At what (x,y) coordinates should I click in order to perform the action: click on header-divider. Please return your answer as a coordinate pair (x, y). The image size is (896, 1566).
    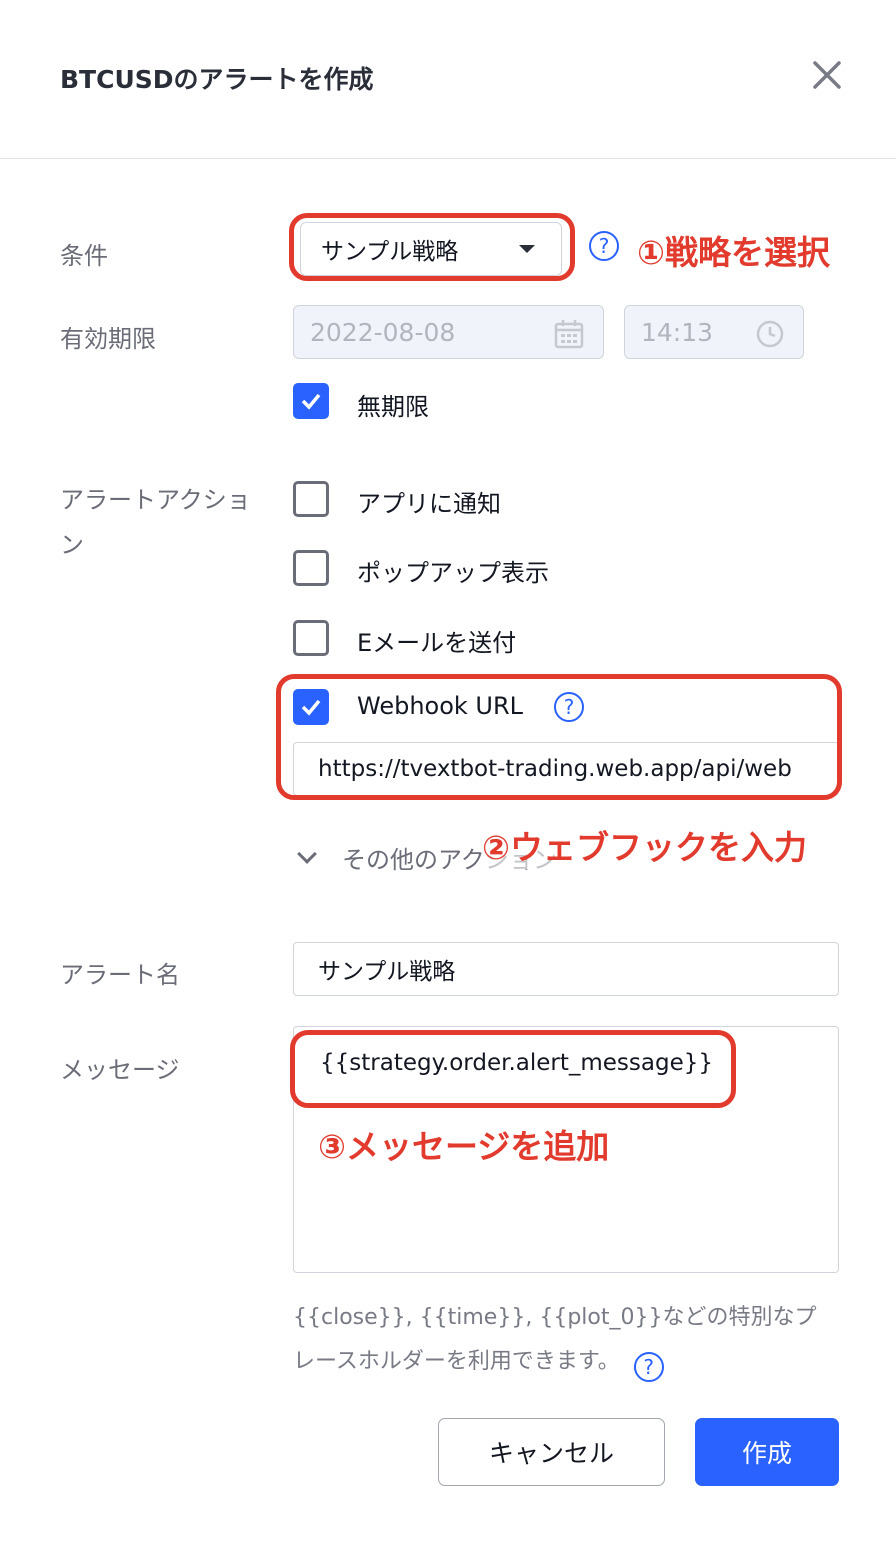
    Looking at the image, I should click on (448, 158).